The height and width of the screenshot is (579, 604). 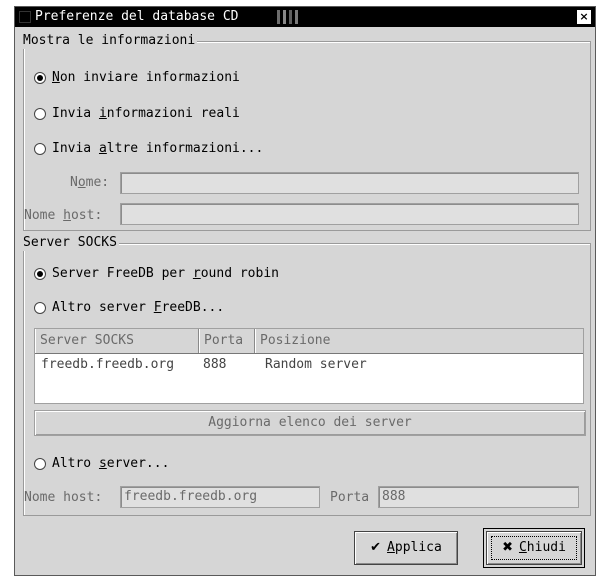 I want to click on host-label: Nome host:, so click(x=63, y=215).